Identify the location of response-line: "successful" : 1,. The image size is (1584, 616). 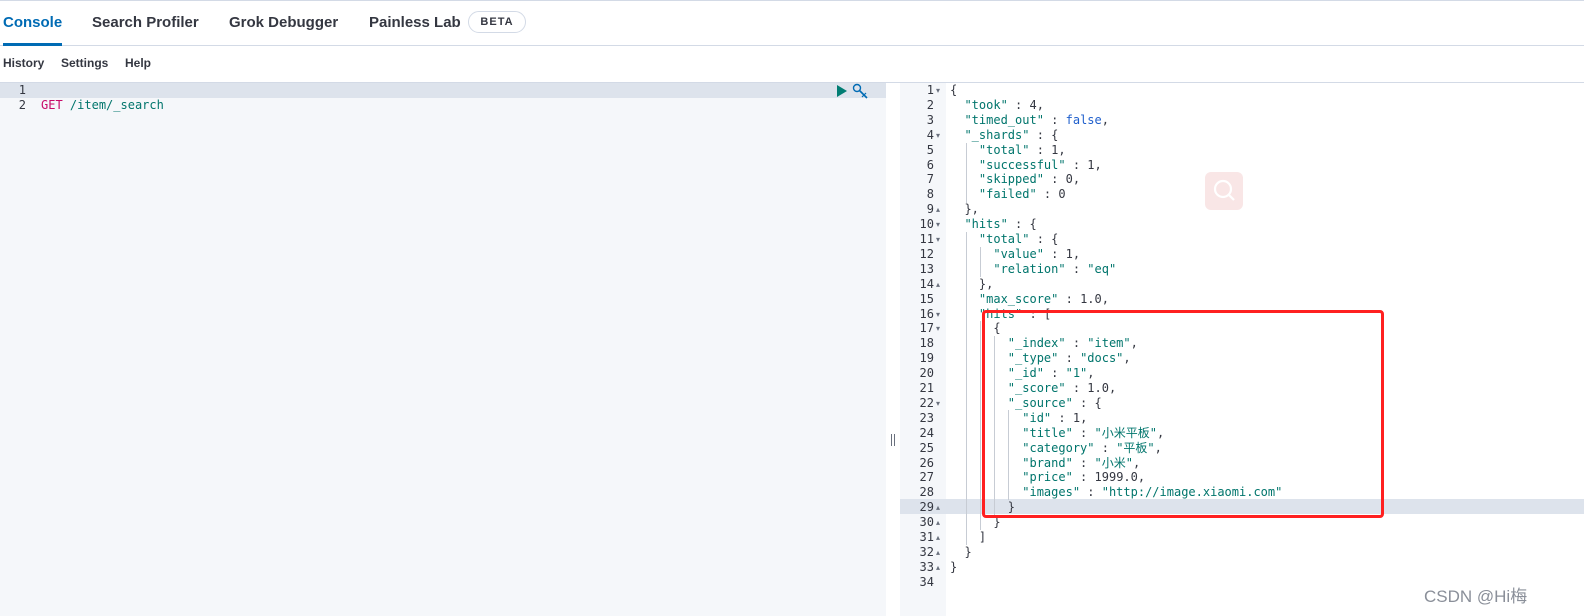
(1026, 165).